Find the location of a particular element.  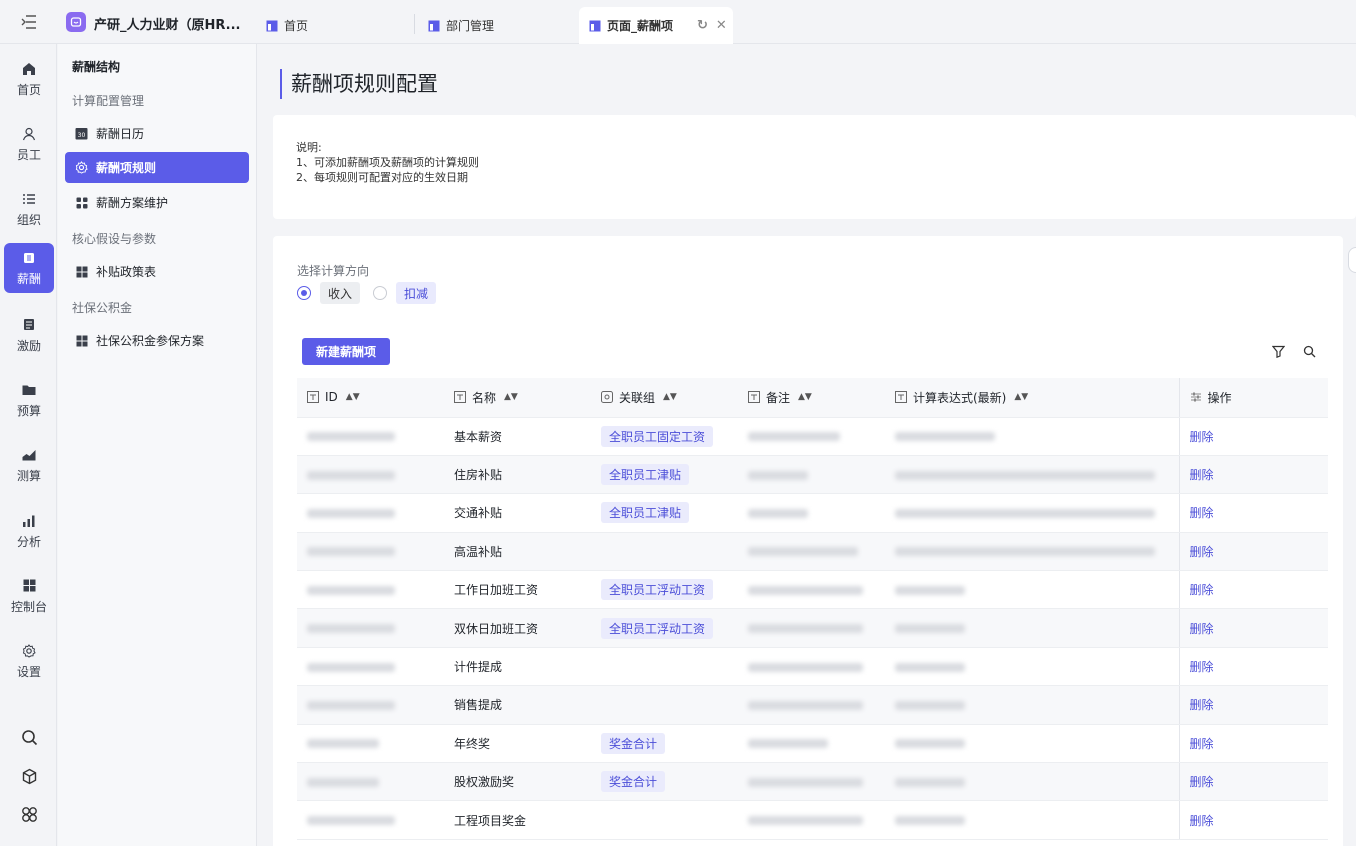

subnav-item-social: 社保公积金参保方案 is located at coordinates (157, 340).